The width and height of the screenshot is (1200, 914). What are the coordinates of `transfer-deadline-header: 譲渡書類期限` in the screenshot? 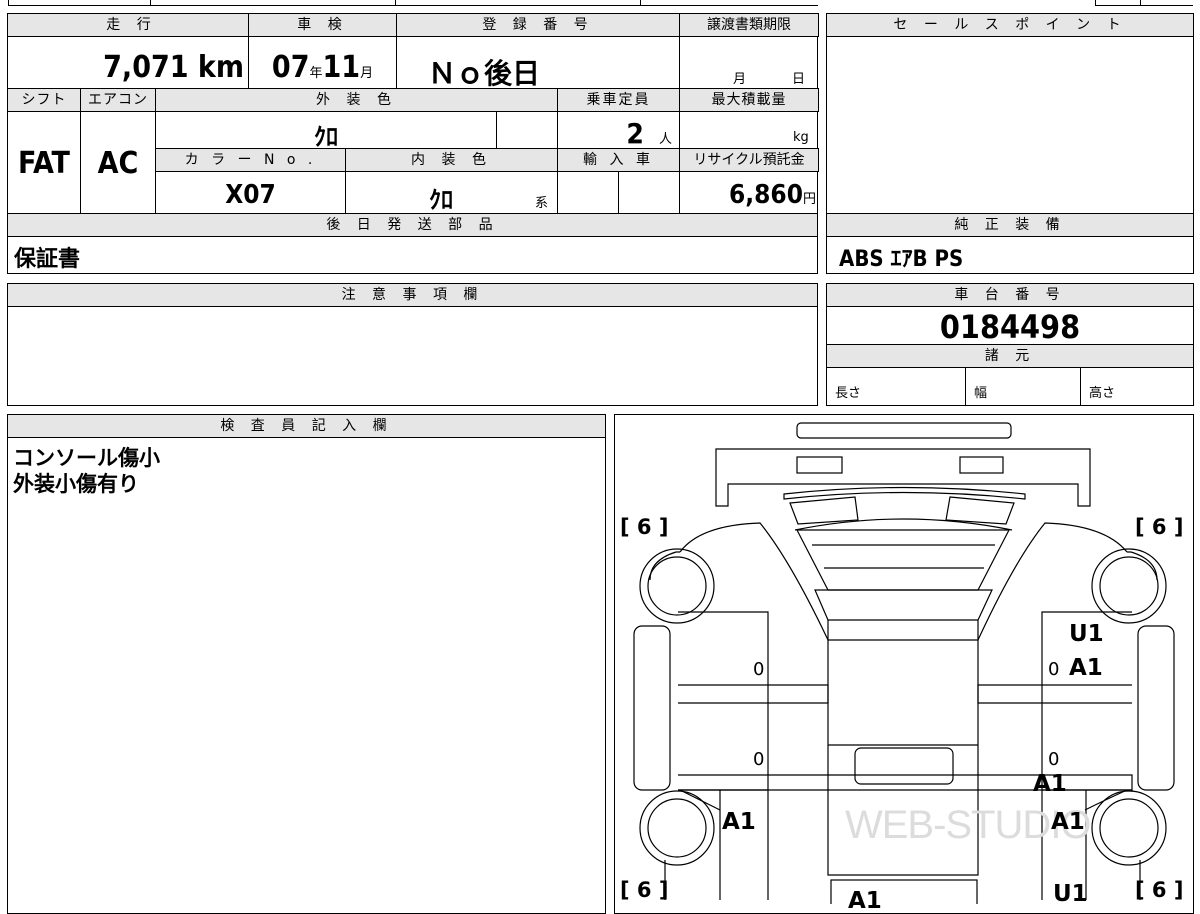 It's located at (749, 25).